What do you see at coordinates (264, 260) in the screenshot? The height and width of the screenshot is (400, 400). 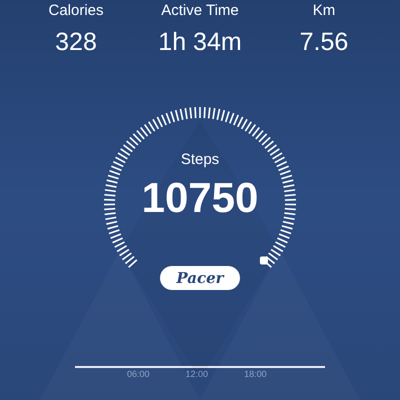 I see `progress-knob` at bounding box center [264, 260].